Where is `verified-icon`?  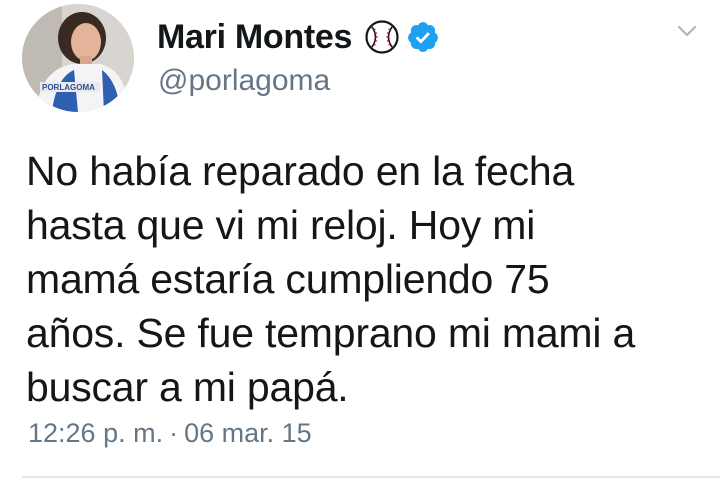 verified-icon is located at coordinates (423, 37).